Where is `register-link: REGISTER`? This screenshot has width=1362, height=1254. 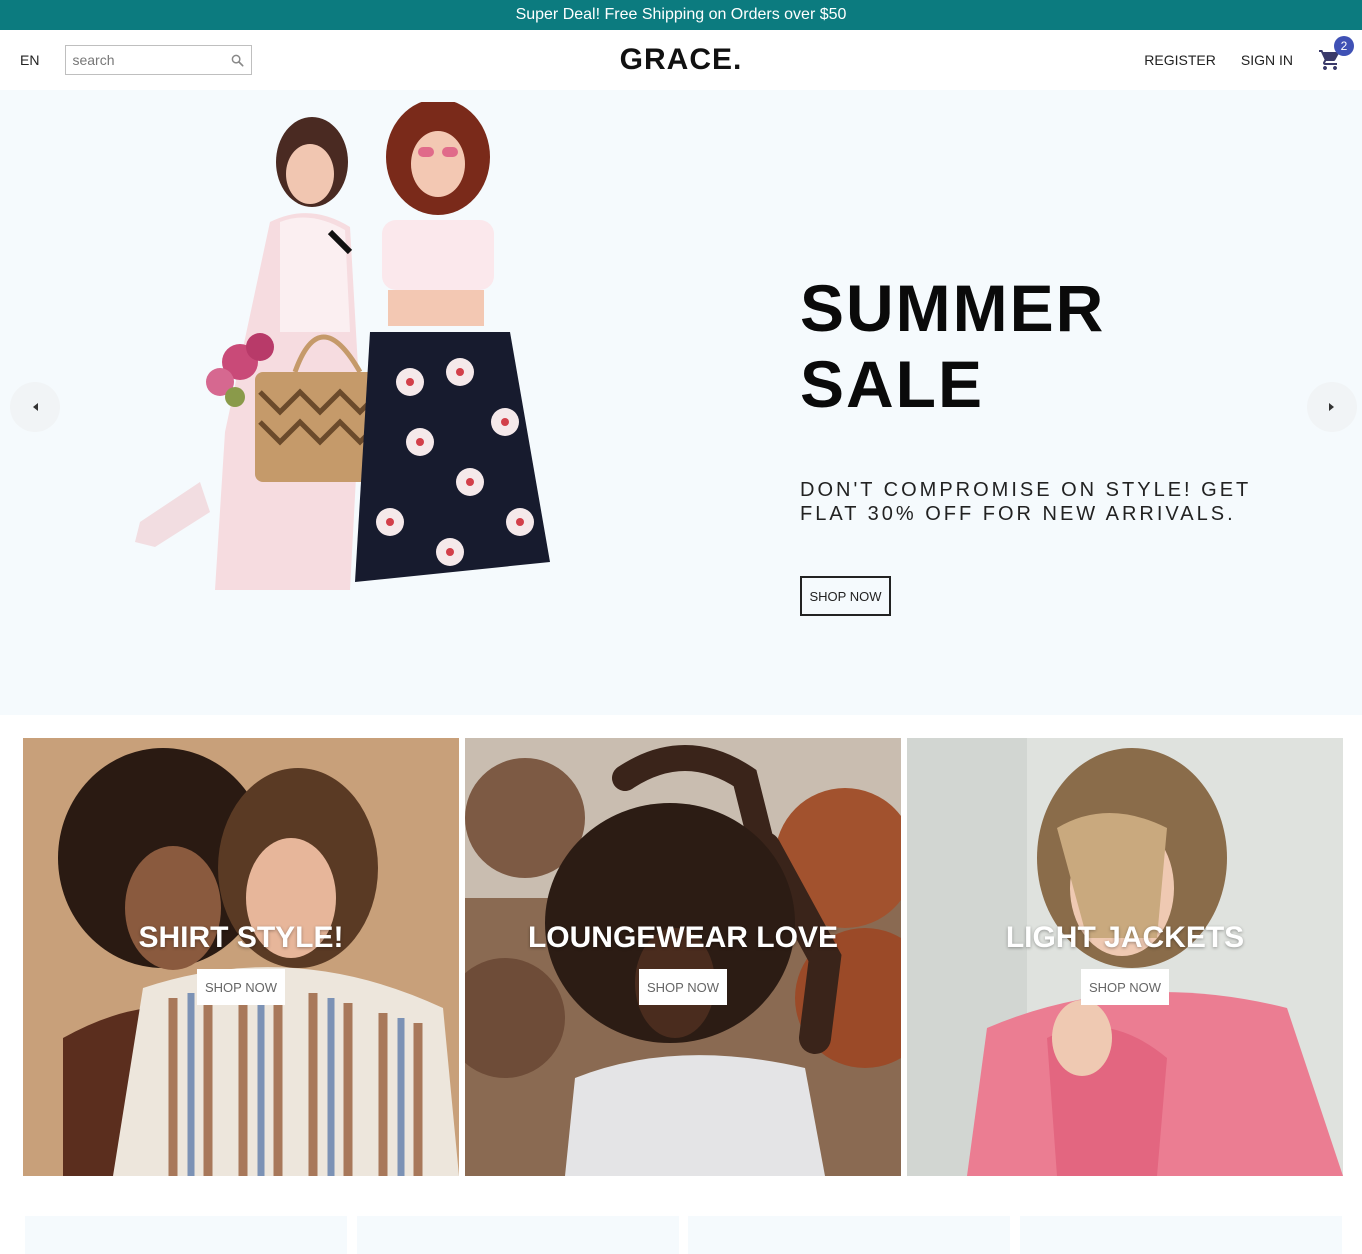 register-link: REGISTER is located at coordinates (1180, 60).